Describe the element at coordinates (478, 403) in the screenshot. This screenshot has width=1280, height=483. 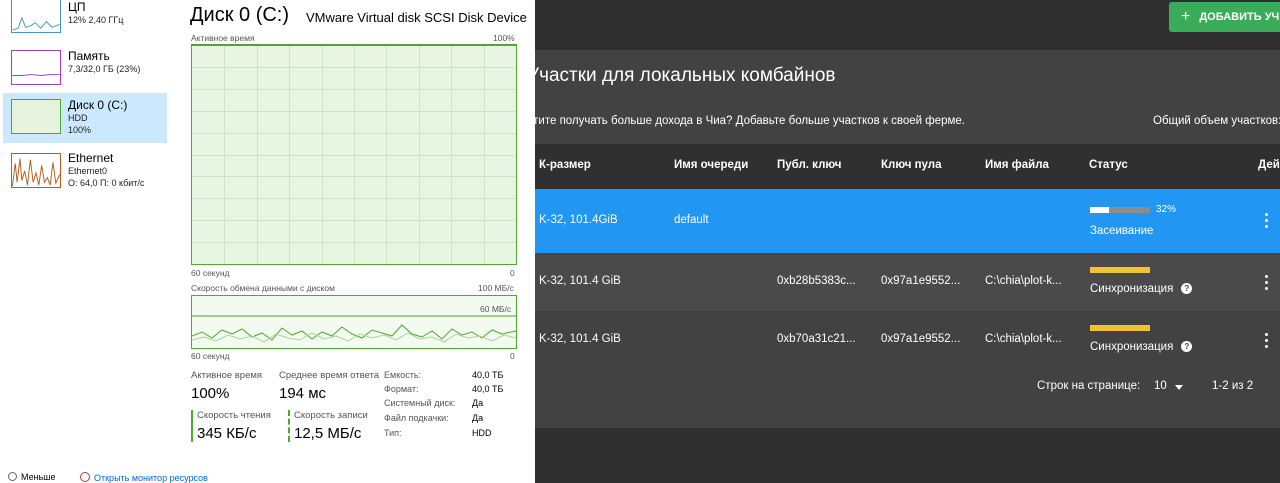
I see `system-disk-value: Да` at that location.